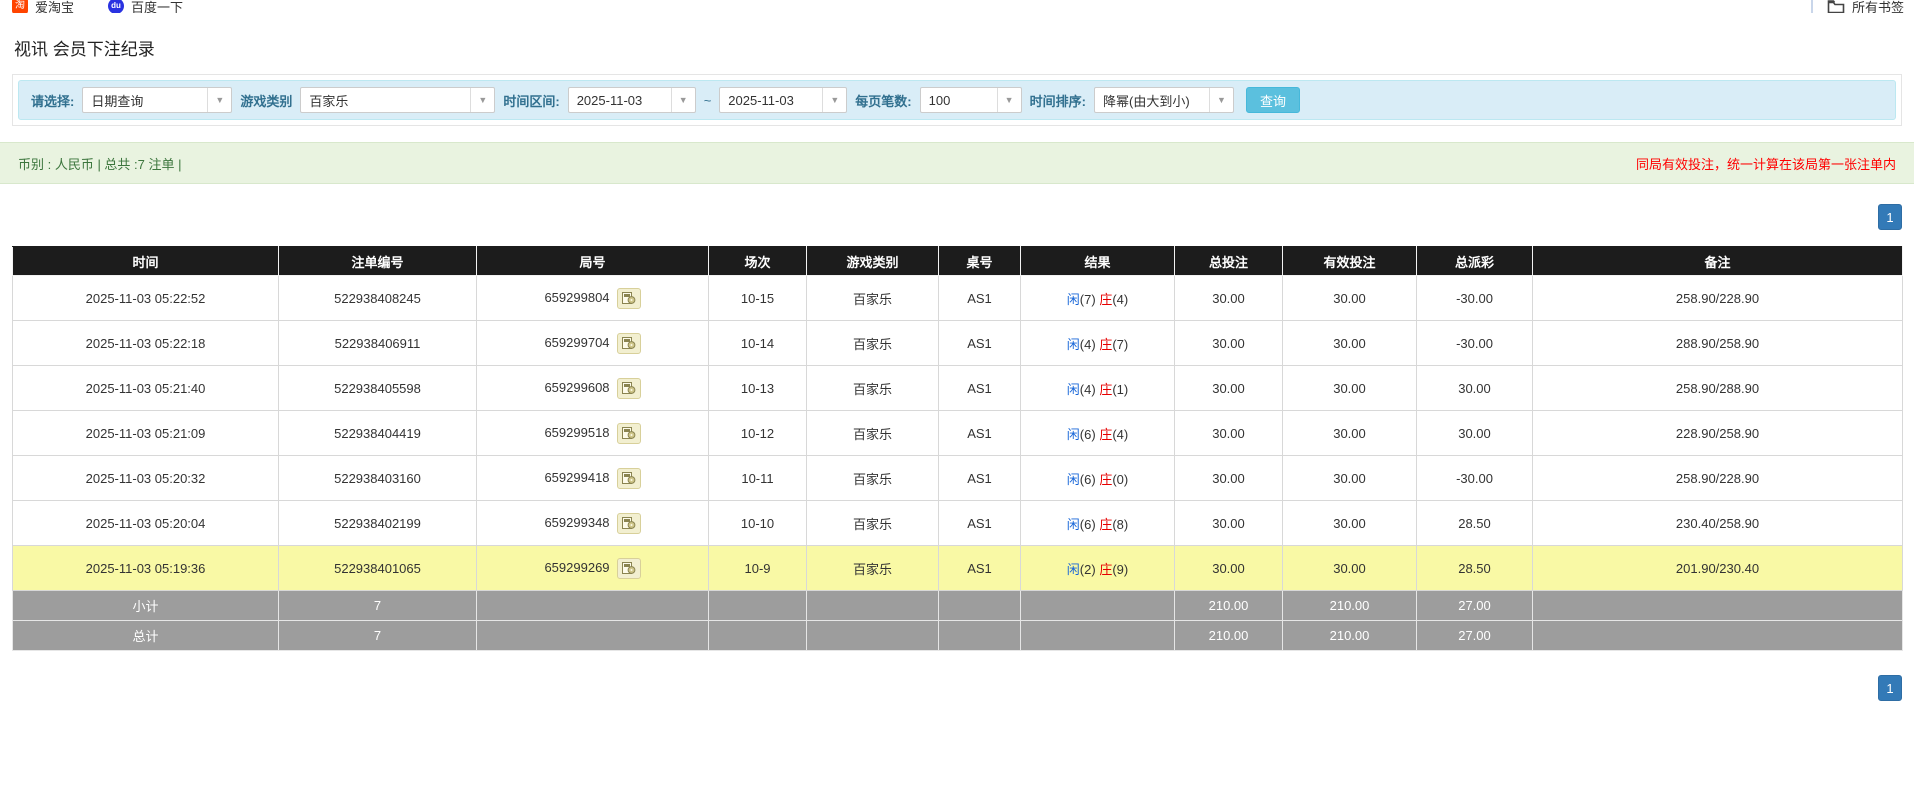 The width and height of the screenshot is (1914, 795). Describe the element at coordinates (577, 477) in the screenshot. I see `round-number: 659299418` at that location.